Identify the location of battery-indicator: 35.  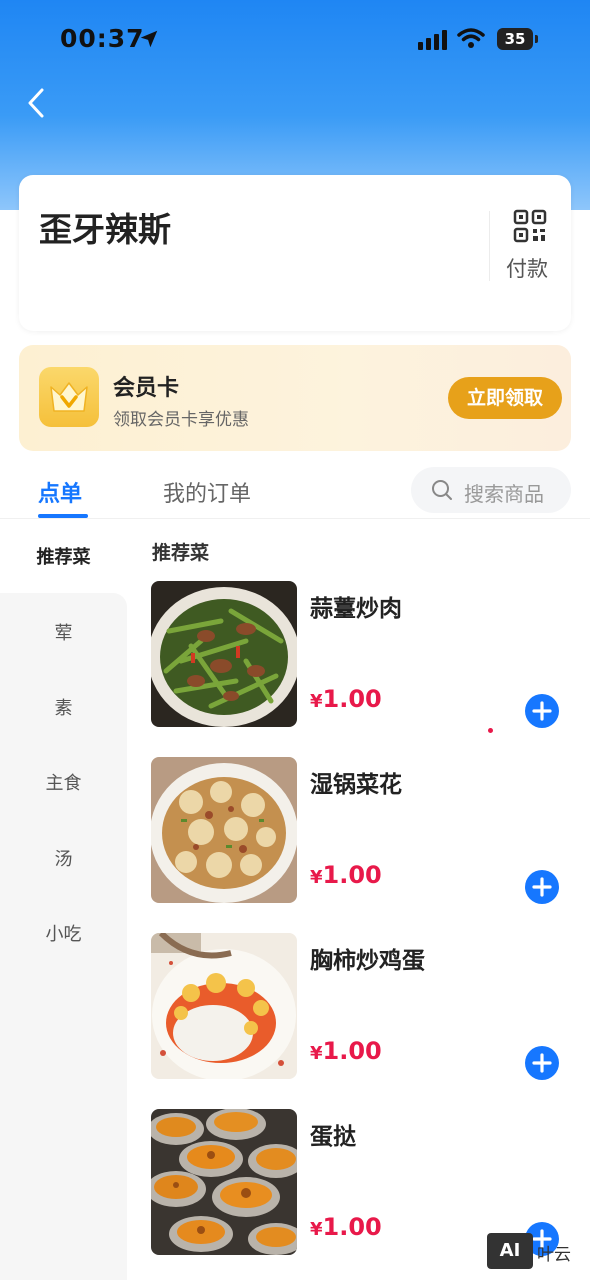
(518, 39).